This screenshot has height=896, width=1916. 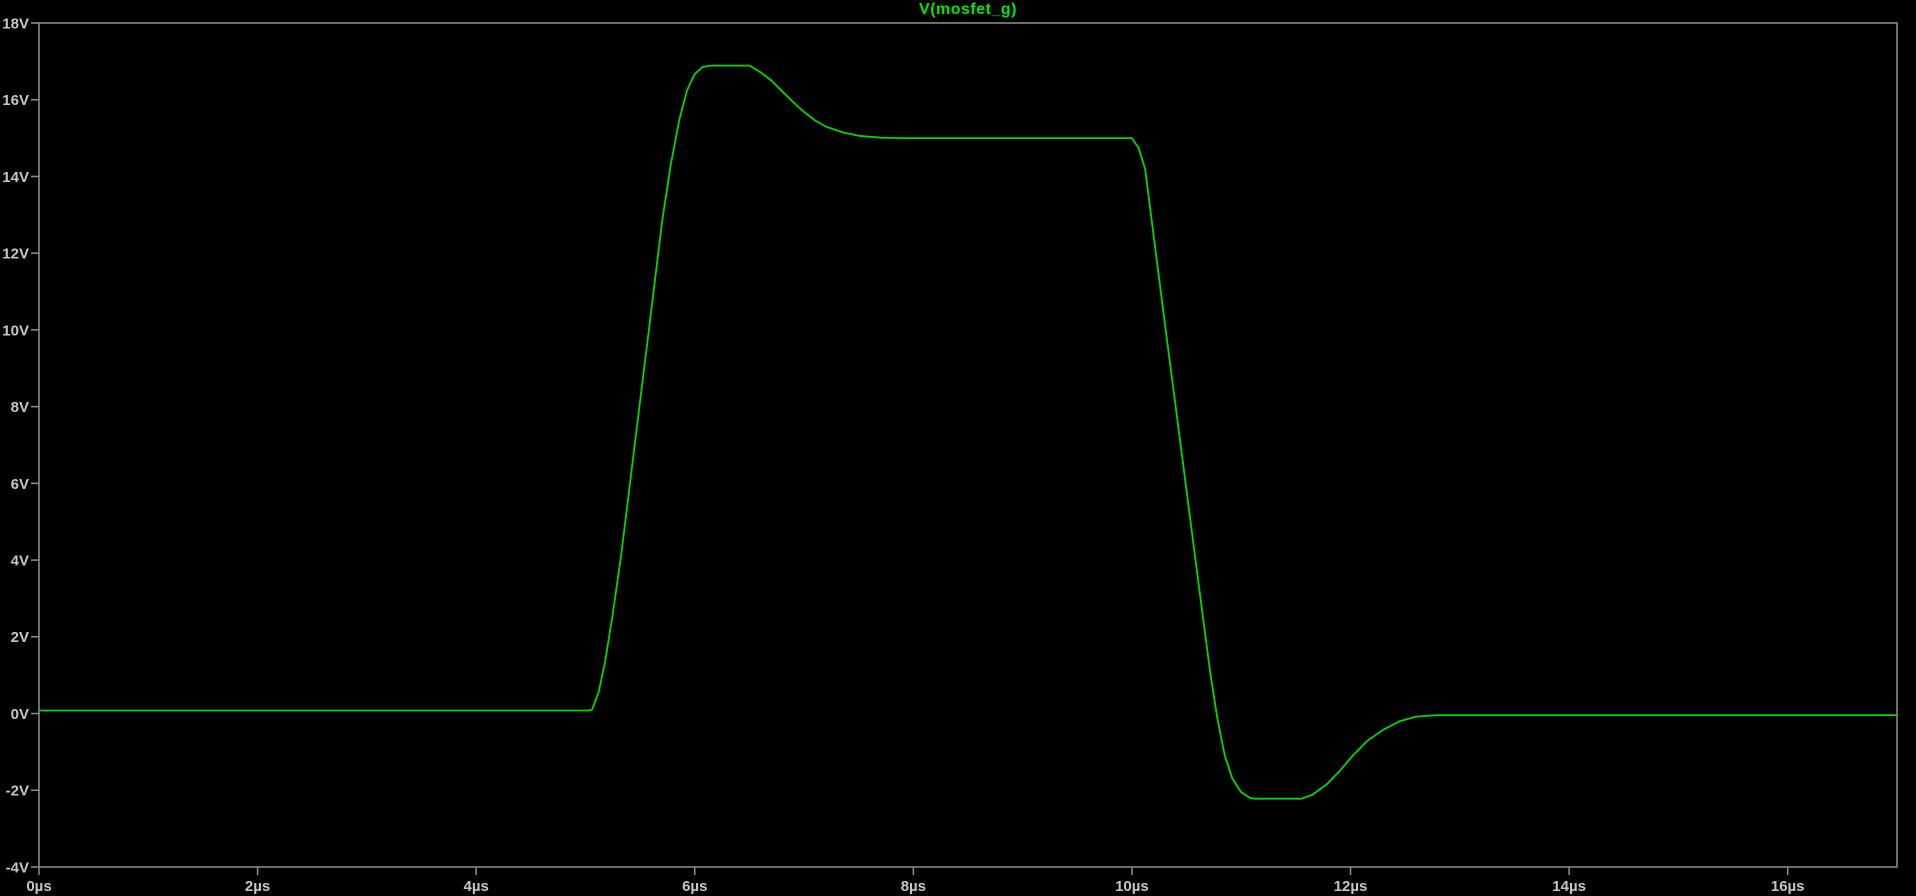 What do you see at coordinates (1788, 886) in the screenshot?
I see `x-tick-label: 16µs` at bounding box center [1788, 886].